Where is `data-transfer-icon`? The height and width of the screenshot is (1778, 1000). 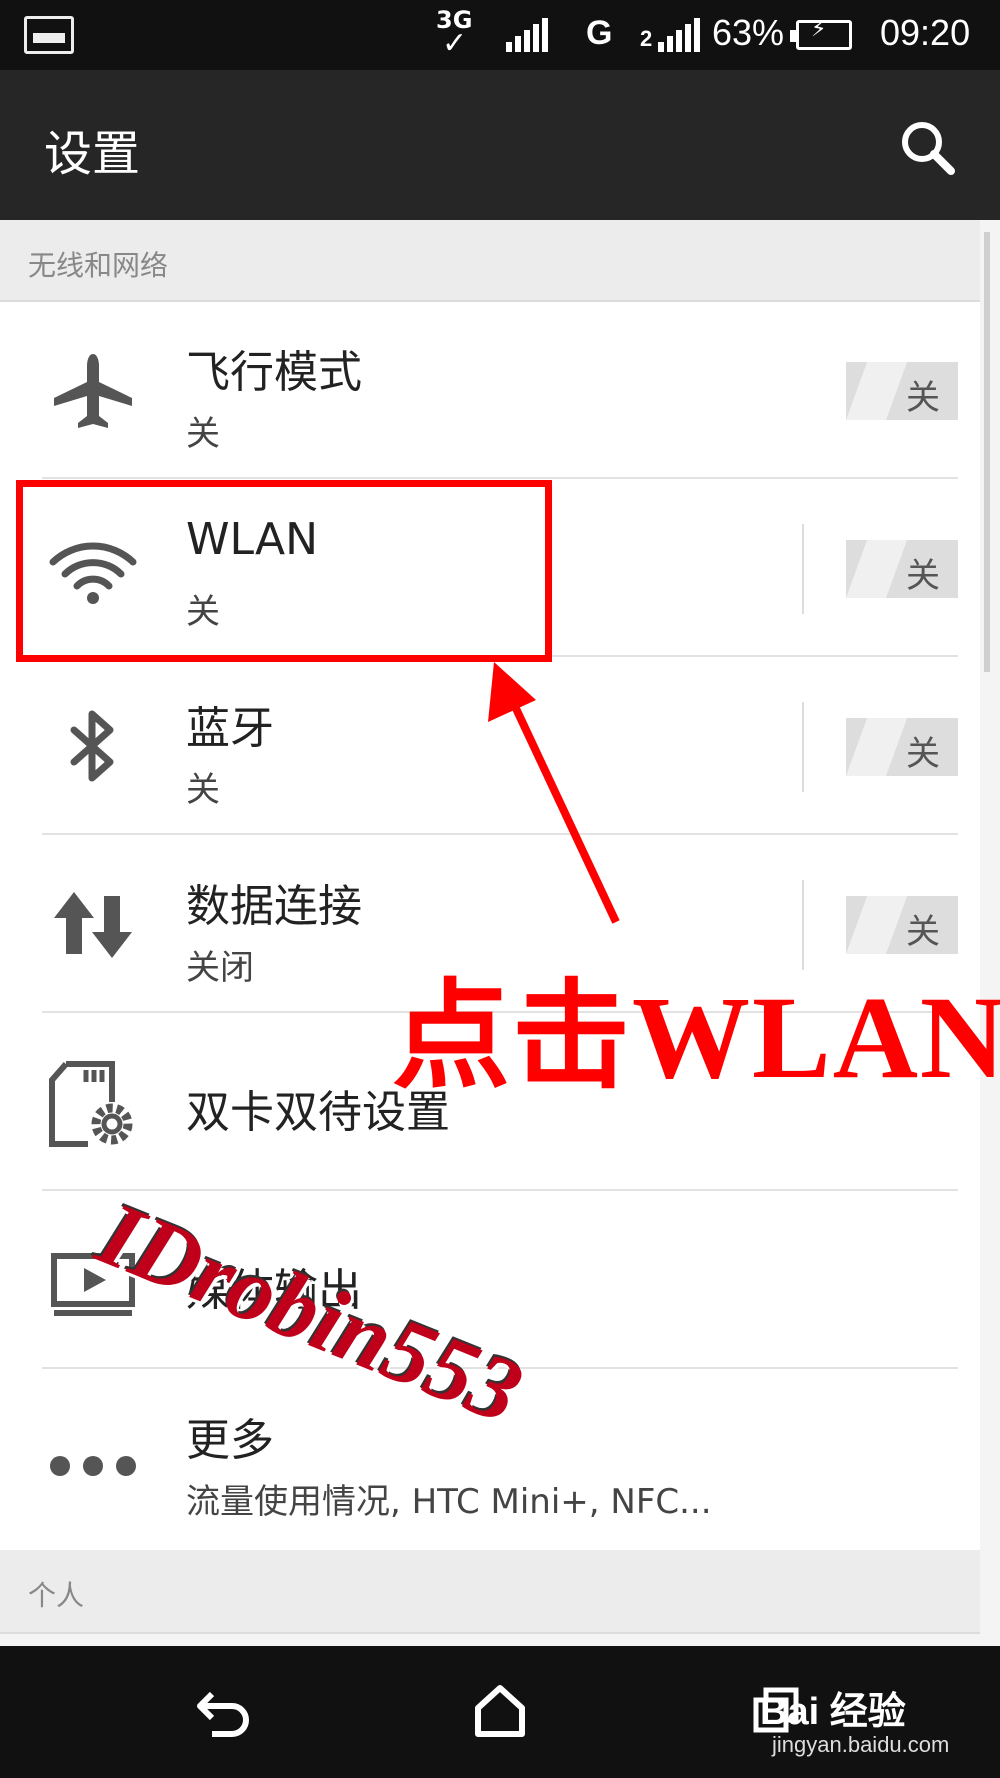
data-transfer-icon is located at coordinates (93, 925).